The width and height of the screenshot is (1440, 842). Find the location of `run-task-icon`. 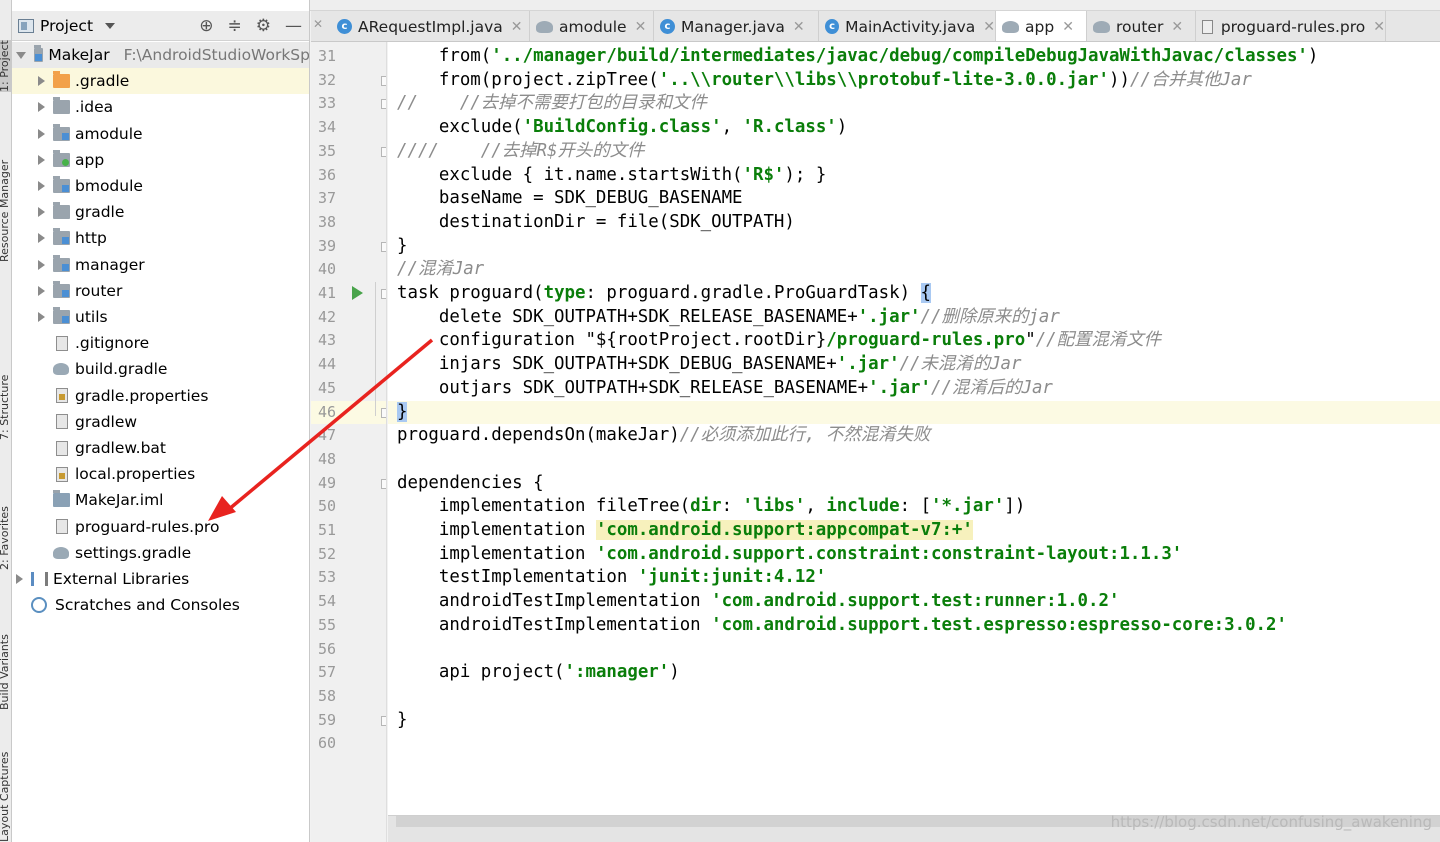

run-task-icon is located at coordinates (357, 293).